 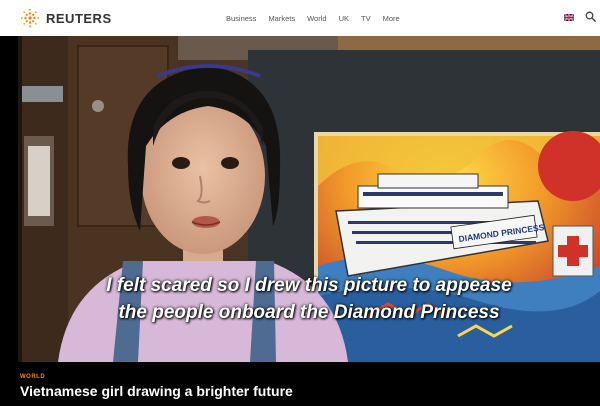 What do you see at coordinates (590, 16) in the screenshot?
I see `search-icon` at bounding box center [590, 16].